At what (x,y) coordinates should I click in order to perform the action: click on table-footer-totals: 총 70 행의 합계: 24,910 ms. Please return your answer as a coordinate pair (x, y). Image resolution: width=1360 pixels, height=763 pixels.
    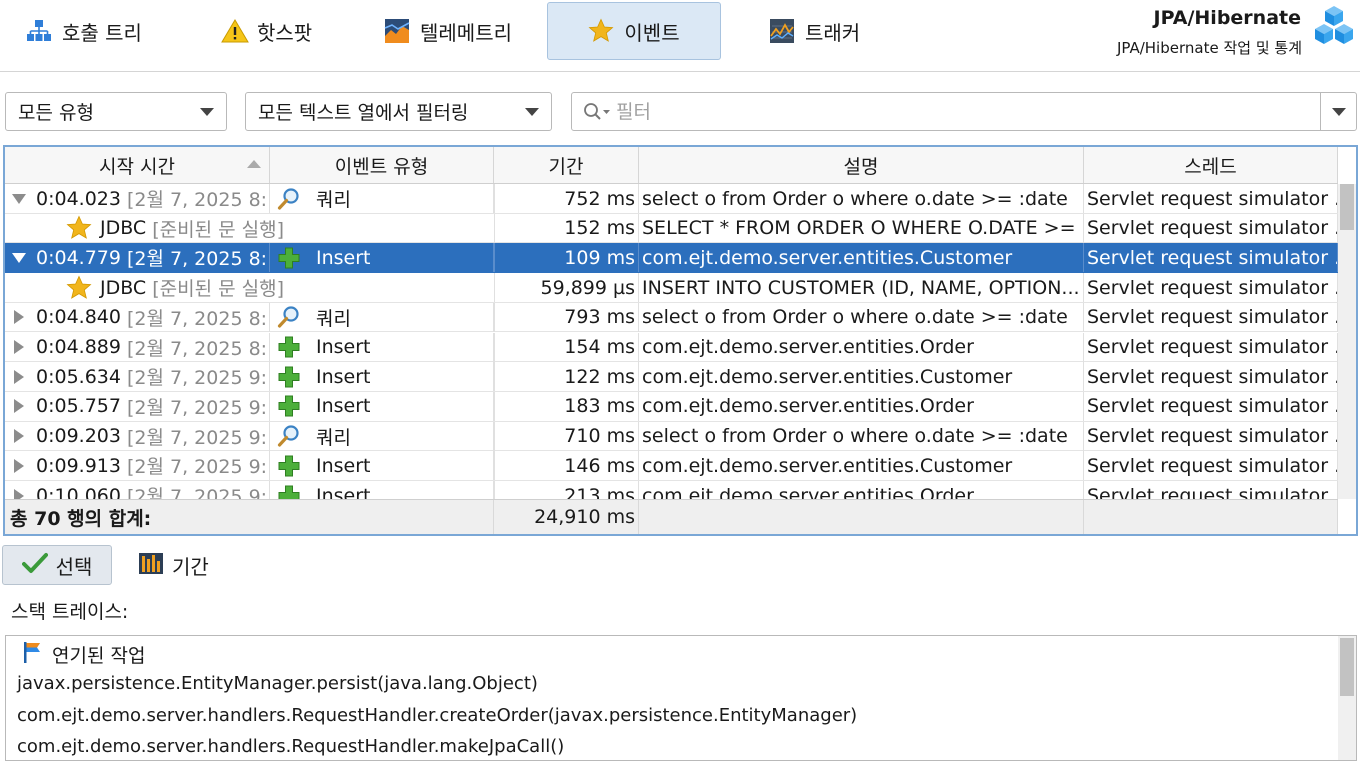
    Looking at the image, I should click on (671, 516).